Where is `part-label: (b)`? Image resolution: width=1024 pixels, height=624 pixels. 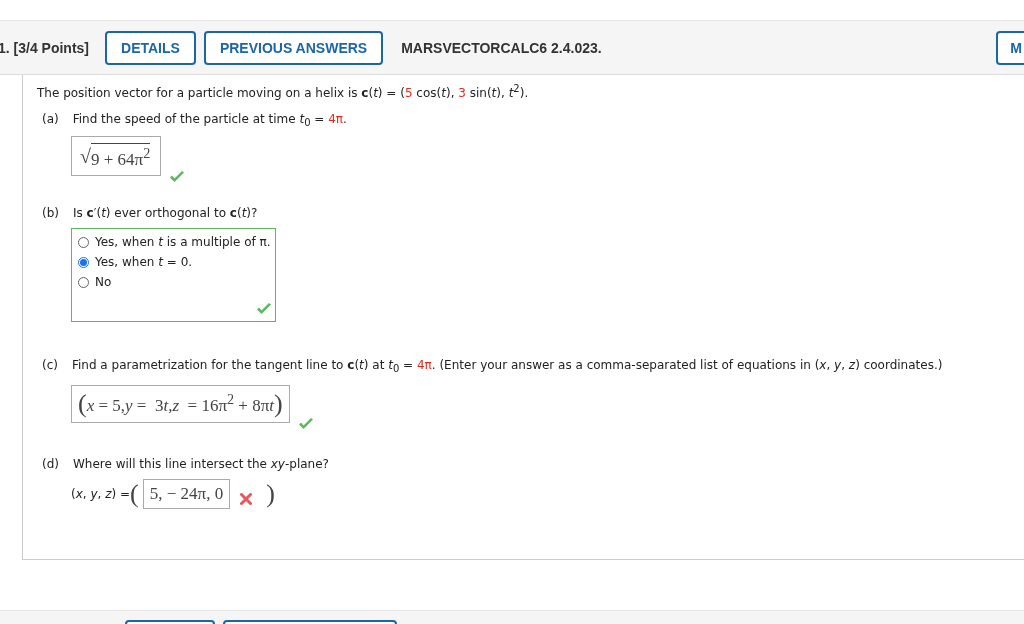 part-label: (b) is located at coordinates (50, 213).